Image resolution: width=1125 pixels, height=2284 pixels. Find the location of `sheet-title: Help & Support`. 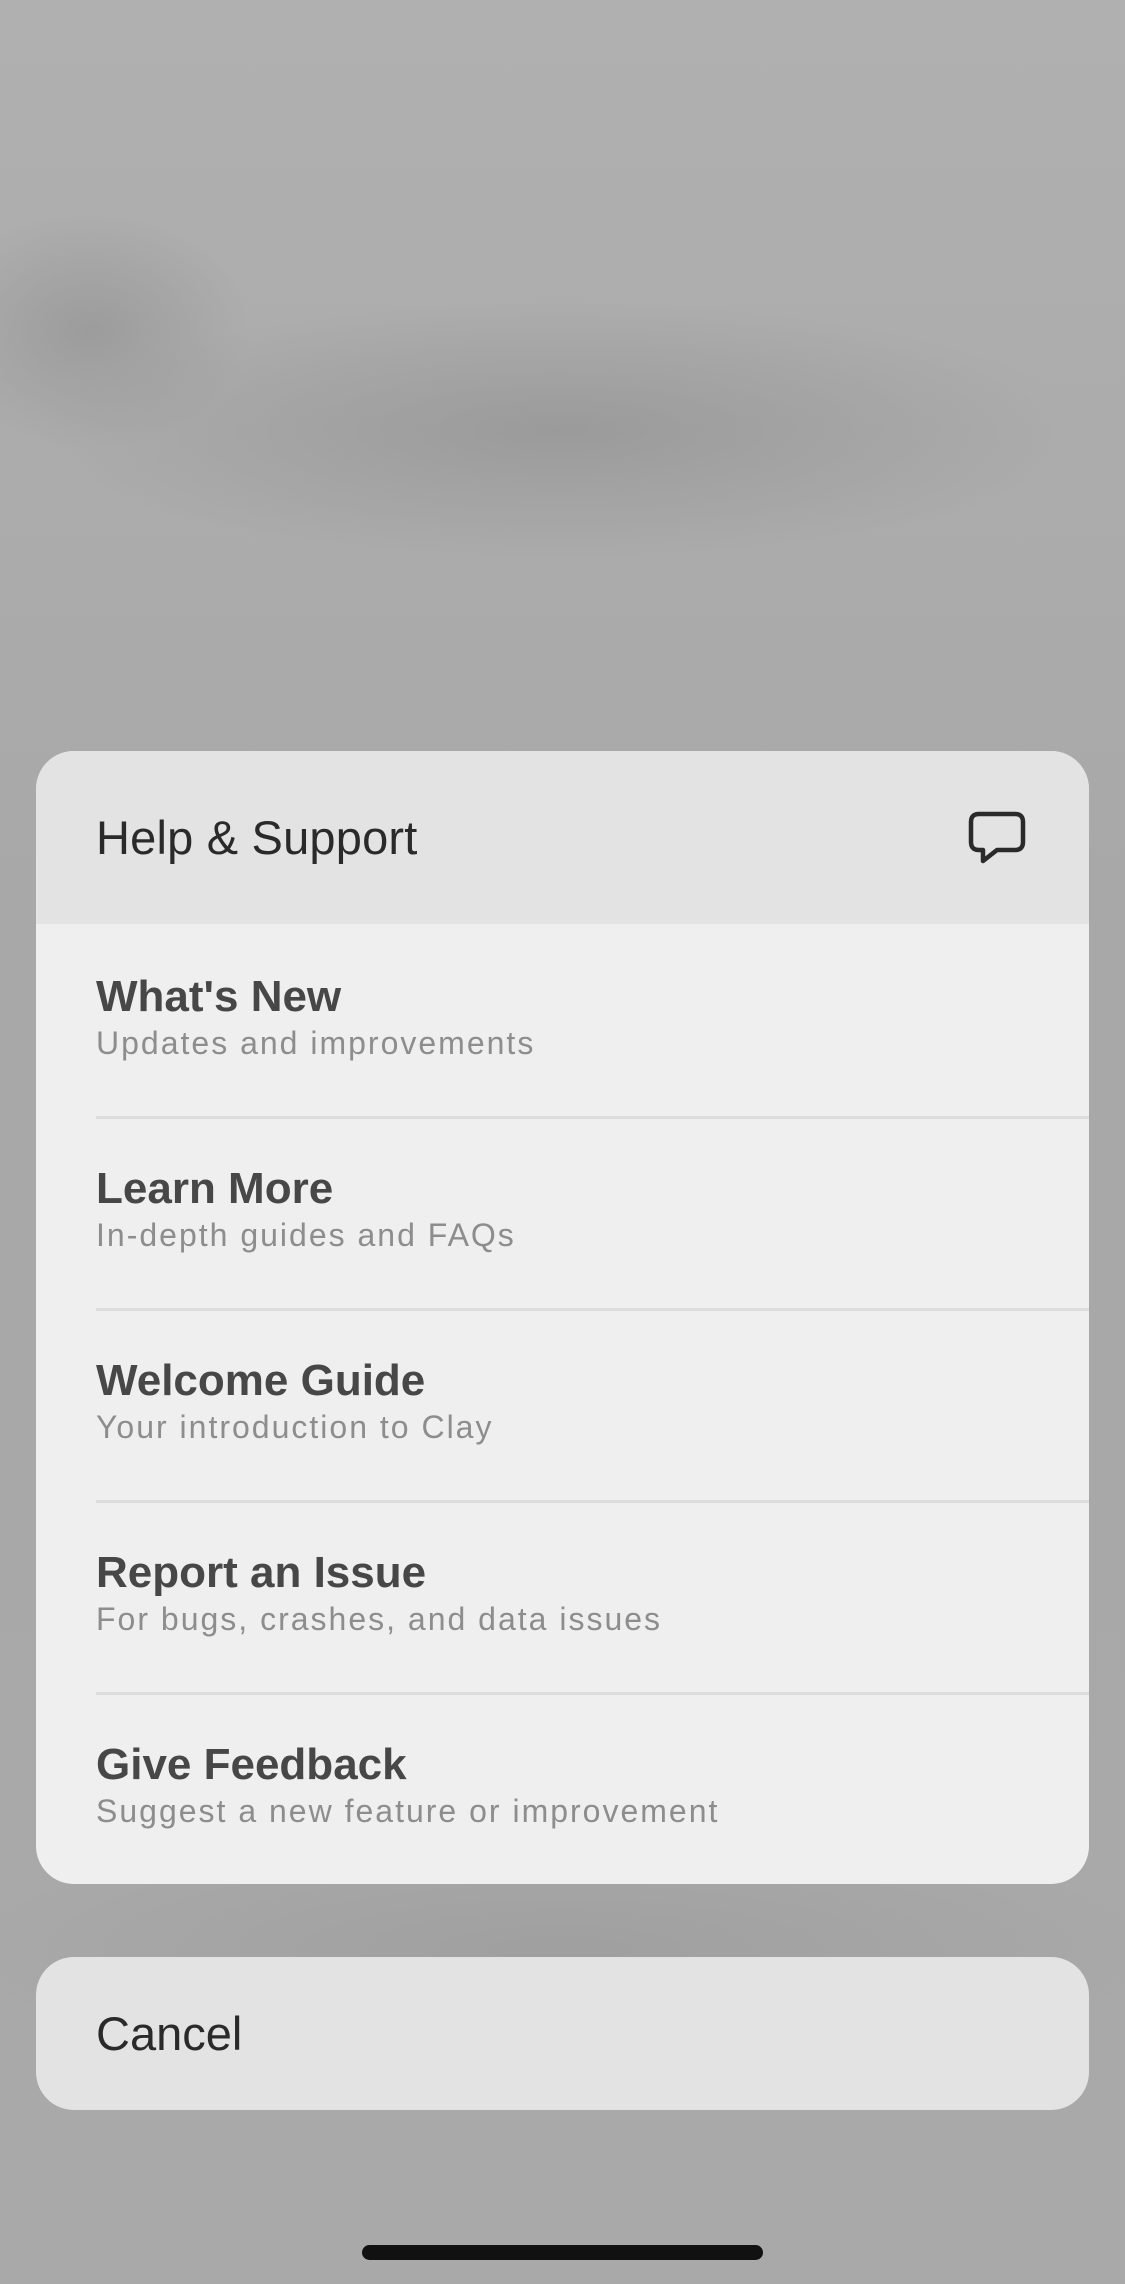

sheet-title: Help & Support is located at coordinates (257, 837).